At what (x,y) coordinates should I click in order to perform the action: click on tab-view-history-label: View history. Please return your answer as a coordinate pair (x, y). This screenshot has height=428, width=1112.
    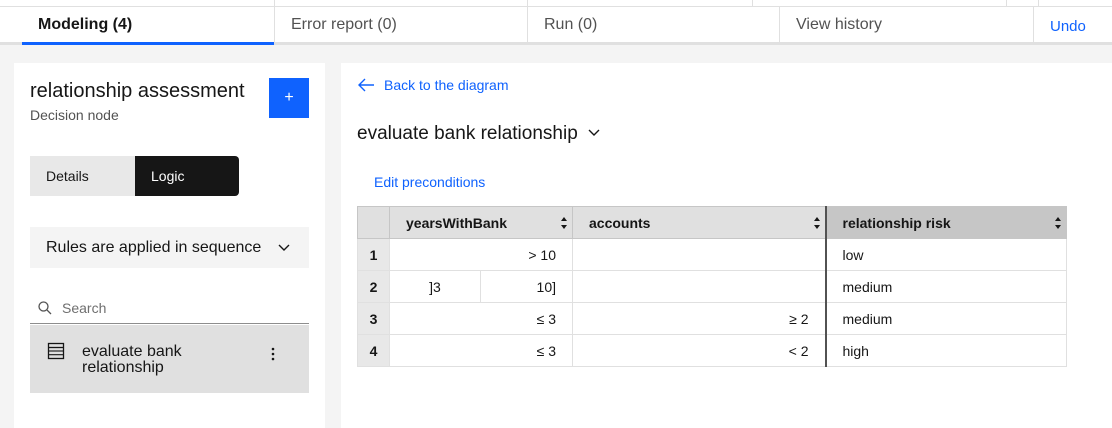
    Looking at the image, I should click on (839, 24).